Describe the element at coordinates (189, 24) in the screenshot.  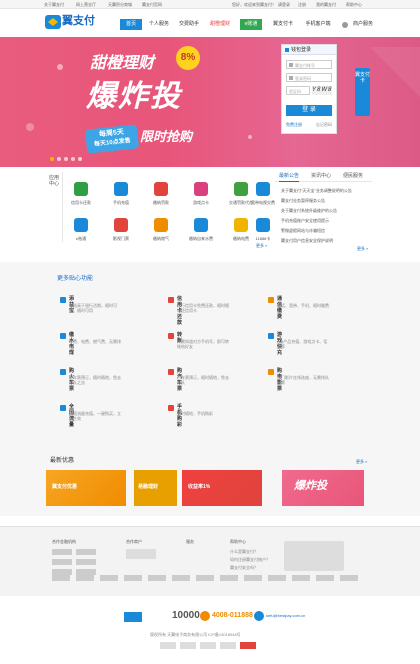
I see `nav-payment: 交费助手` at that location.